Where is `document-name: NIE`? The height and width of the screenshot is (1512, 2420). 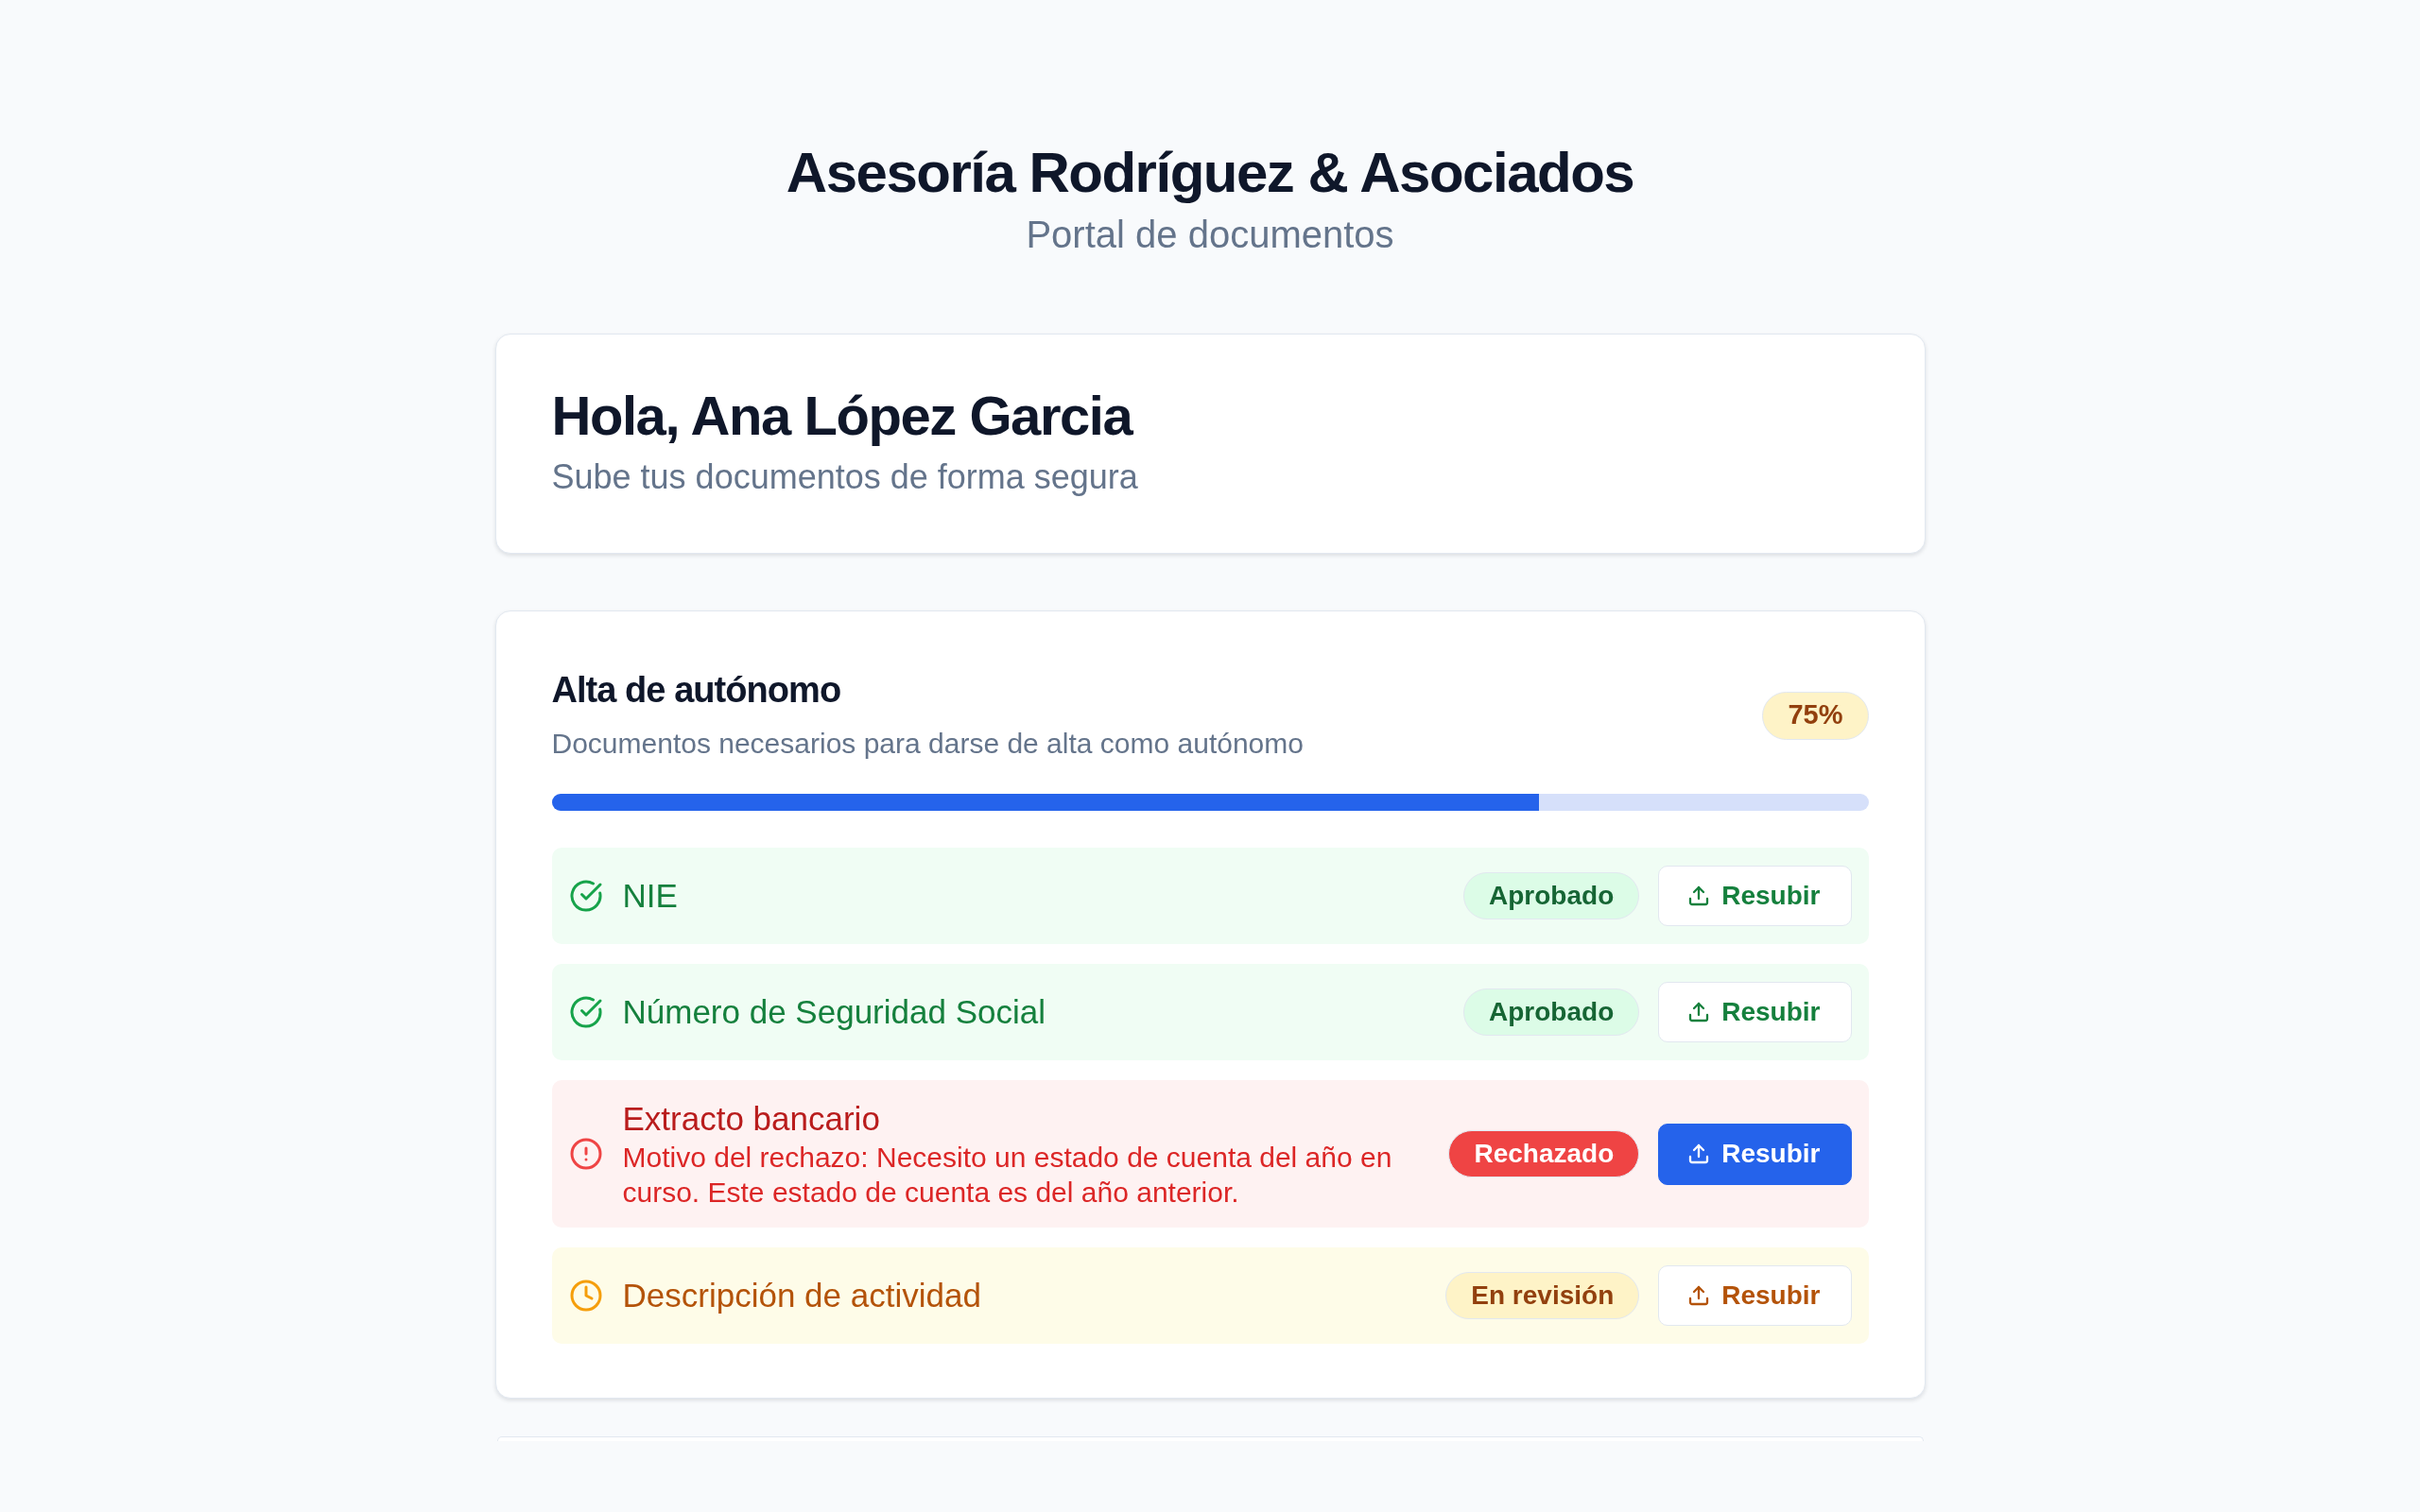
document-name: NIE is located at coordinates (650, 896).